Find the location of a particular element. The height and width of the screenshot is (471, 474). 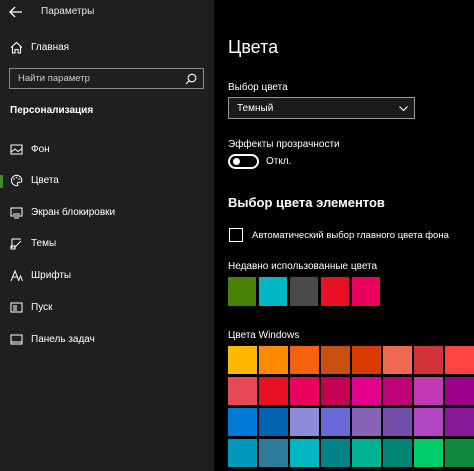

title-bar: Параметры is located at coordinates (107, 12).